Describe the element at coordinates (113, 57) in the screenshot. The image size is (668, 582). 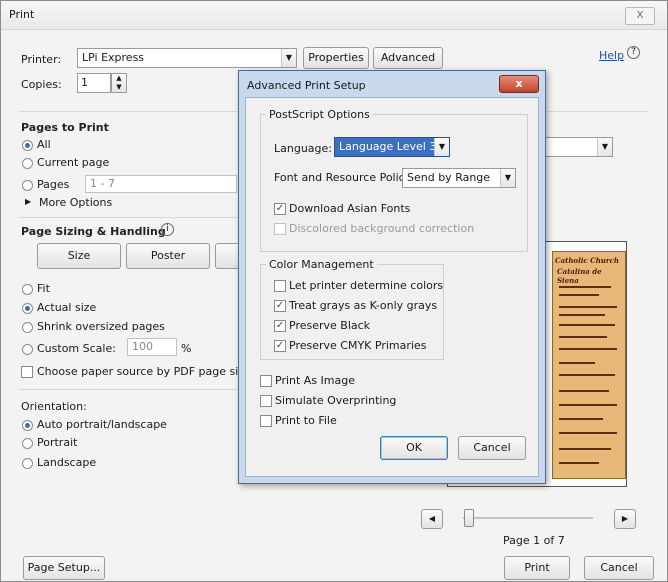
I see `printer-value: LPi Express` at that location.